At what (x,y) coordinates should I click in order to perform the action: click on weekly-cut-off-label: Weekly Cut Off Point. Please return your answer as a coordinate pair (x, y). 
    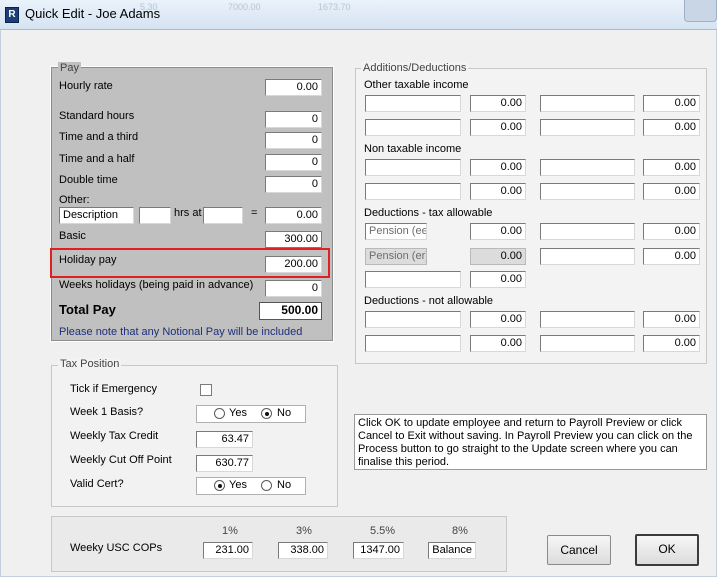
    Looking at the image, I should click on (121, 460).